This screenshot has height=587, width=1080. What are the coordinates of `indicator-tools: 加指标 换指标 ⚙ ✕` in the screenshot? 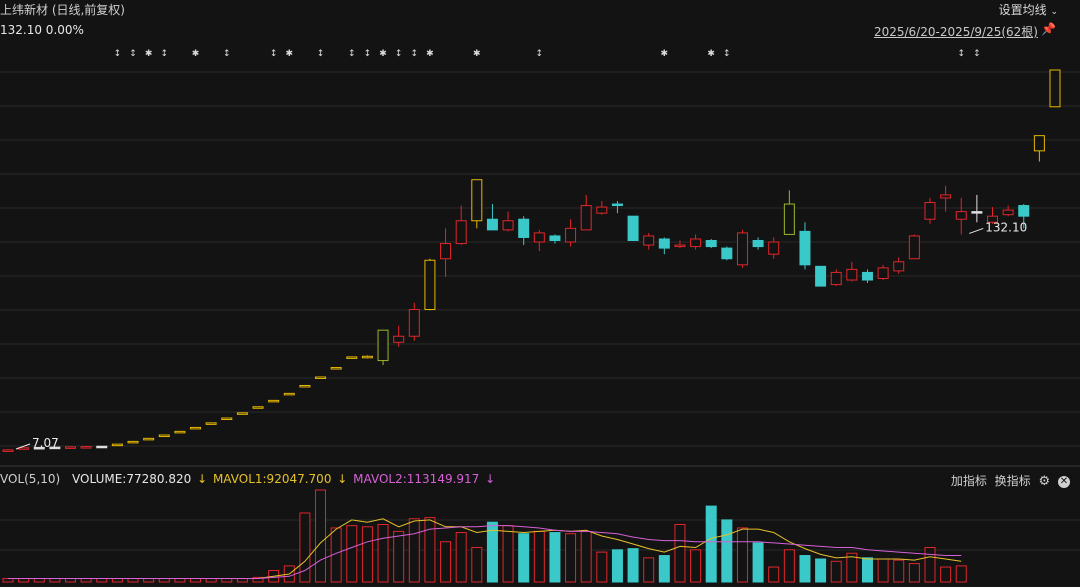 It's located at (1008, 480).